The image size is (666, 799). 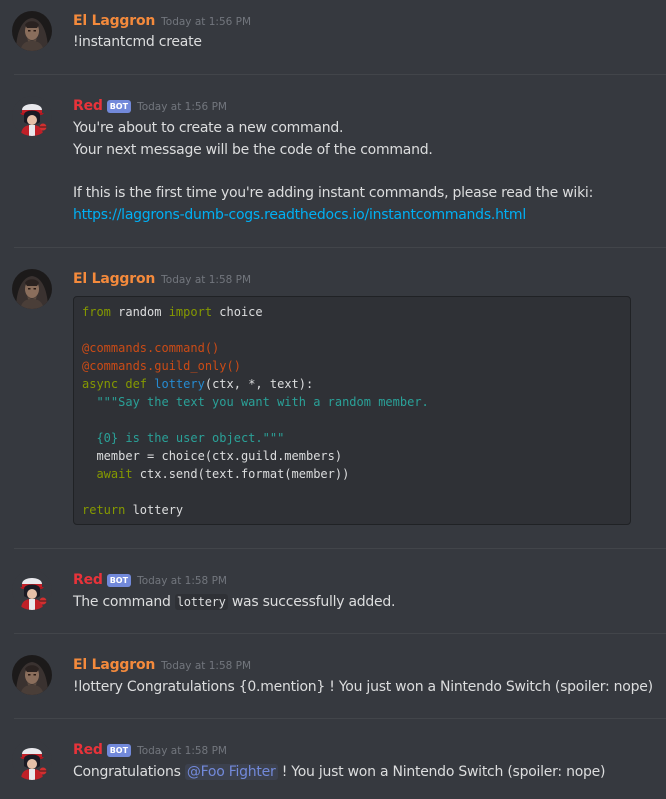 What do you see at coordinates (190, 312) in the screenshot?
I see `code-token: import` at bounding box center [190, 312].